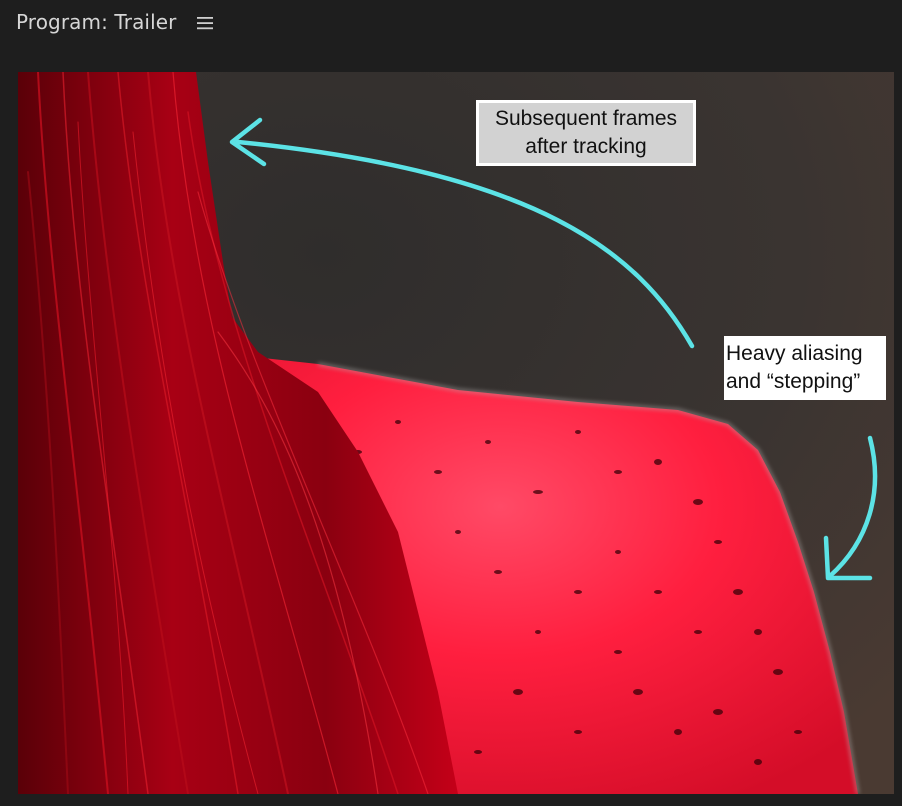 The width and height of the screenshot is (902, 806). What do you see at coordinates (793, 381) in the screenshot?
I see `annotation-right-line2: and “stepping”` at bounding box center [793, 381].